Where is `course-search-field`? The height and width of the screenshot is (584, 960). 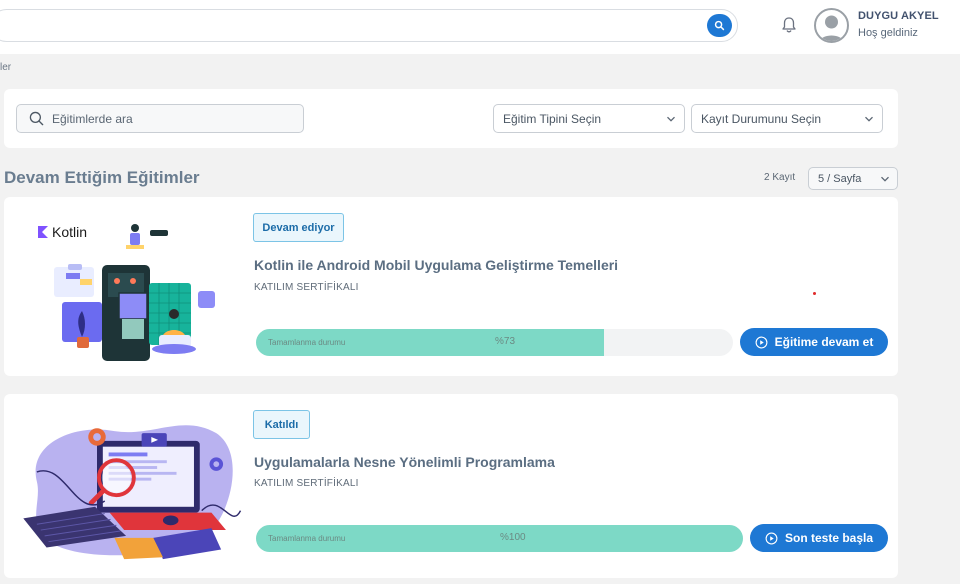 course-search-field is located at coordinates (160, 118).